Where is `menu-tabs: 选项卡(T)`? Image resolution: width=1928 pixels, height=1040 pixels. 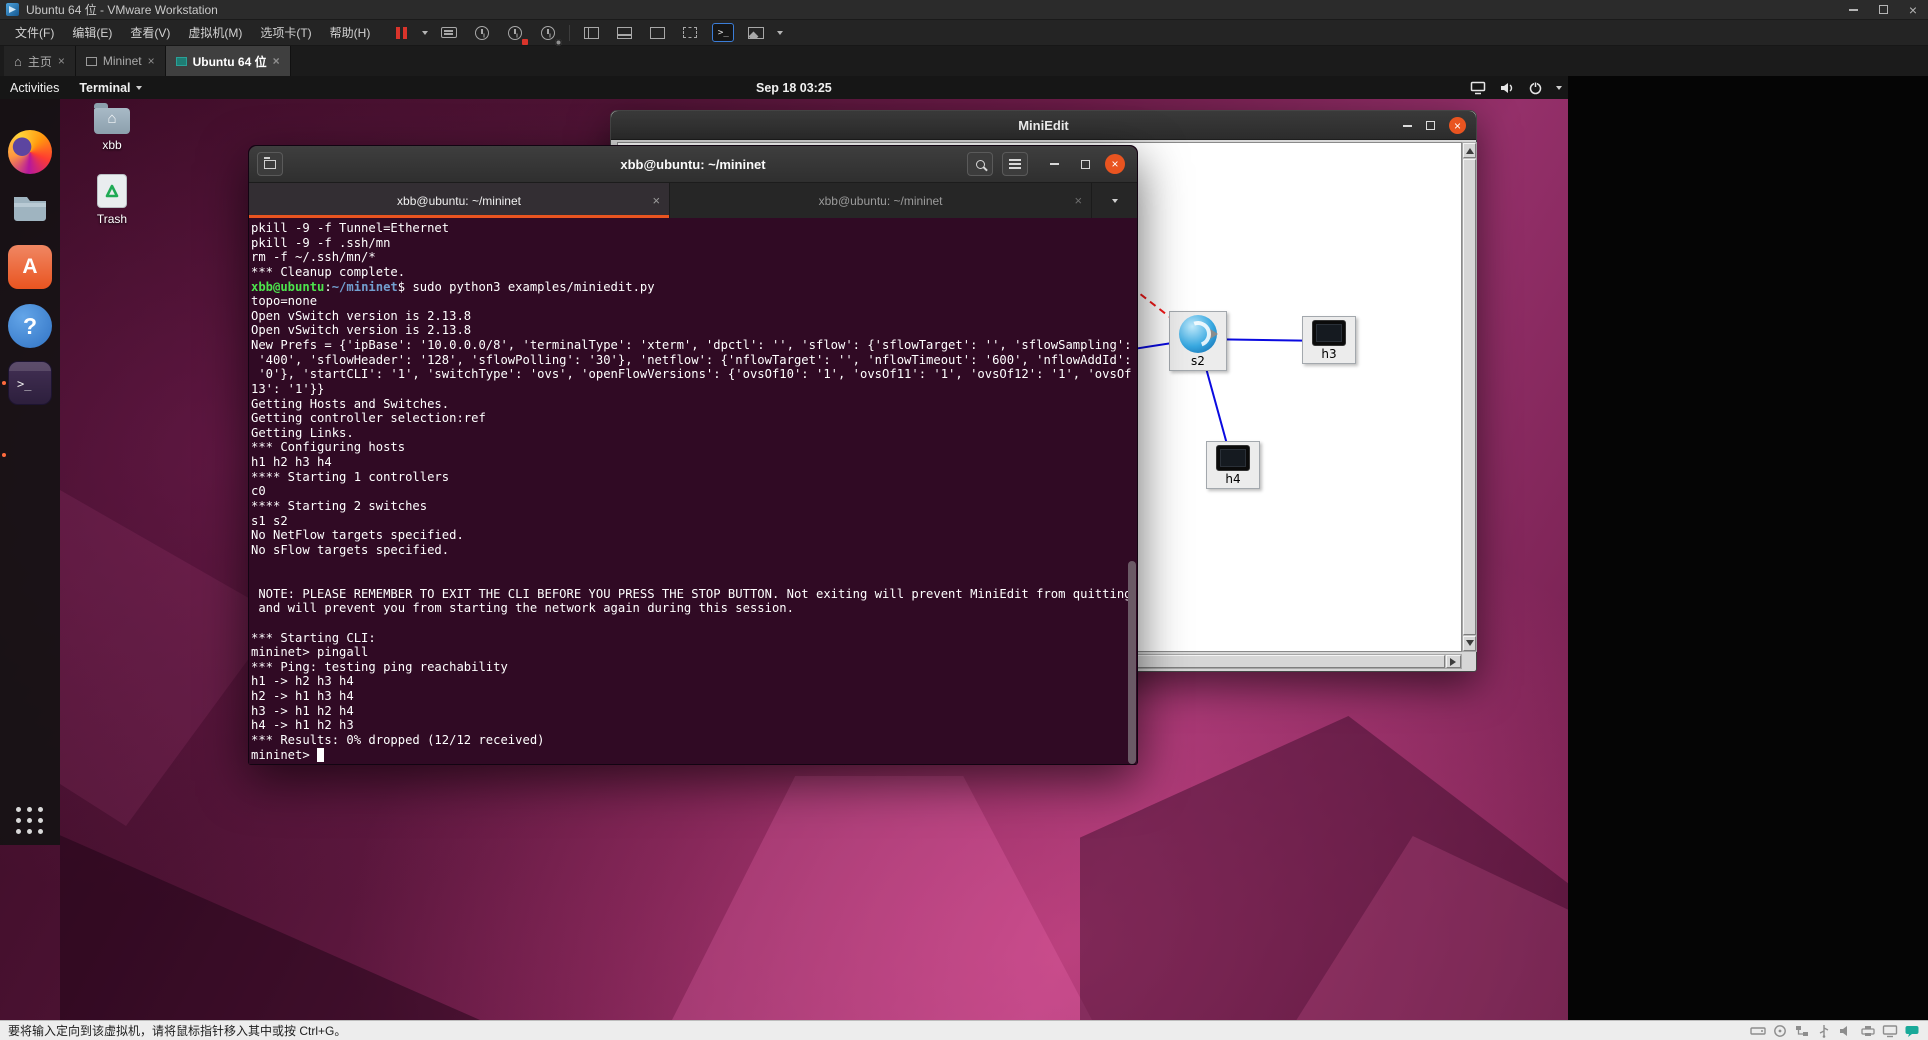
menu-tabs: 选项卡(T) is located at coordinates (285, 33).